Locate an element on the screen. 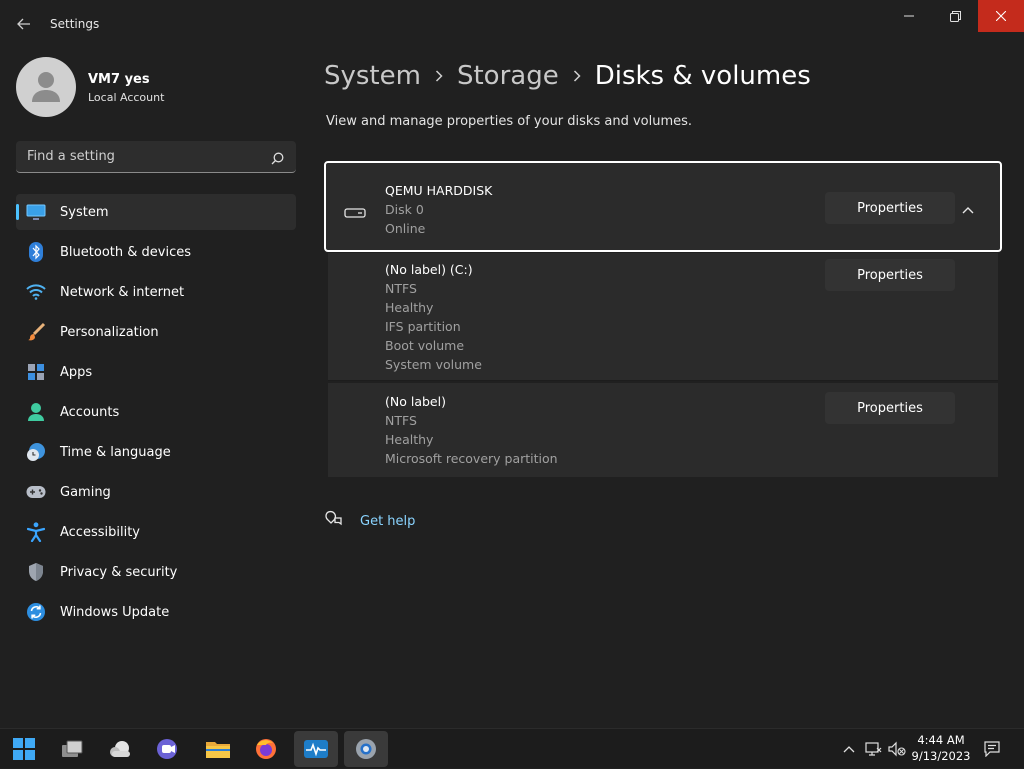 The width and height of the screenshot is (1024, 769). task-view-icon is located at coordinates (72, 748).